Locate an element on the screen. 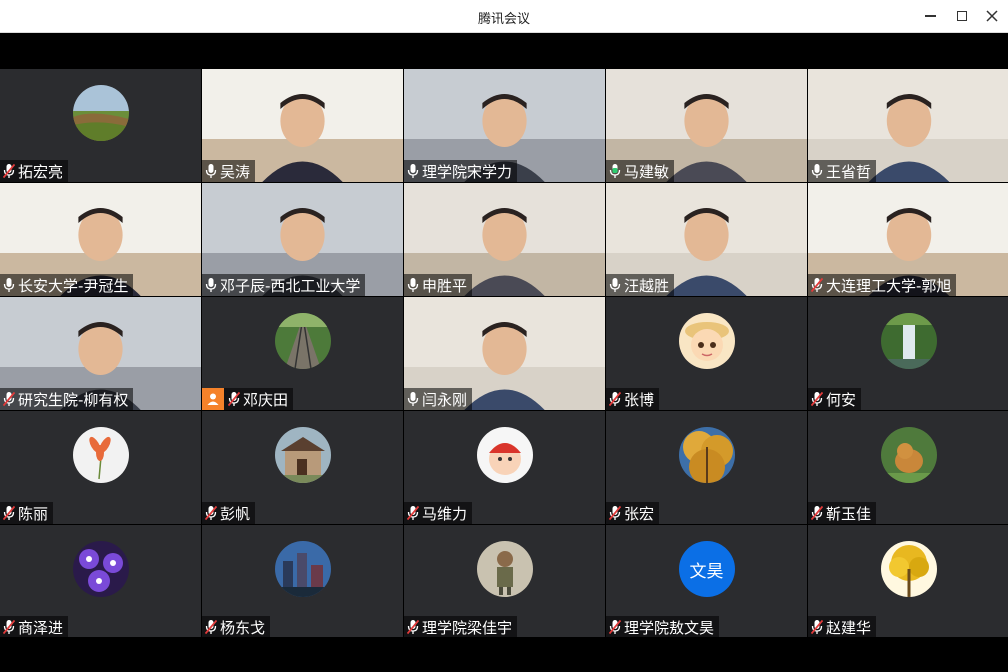 Image resolution: width=1008 pixels, height=672 pixels. name-bar: 闫永刚 is located at coordinates (438, 399).